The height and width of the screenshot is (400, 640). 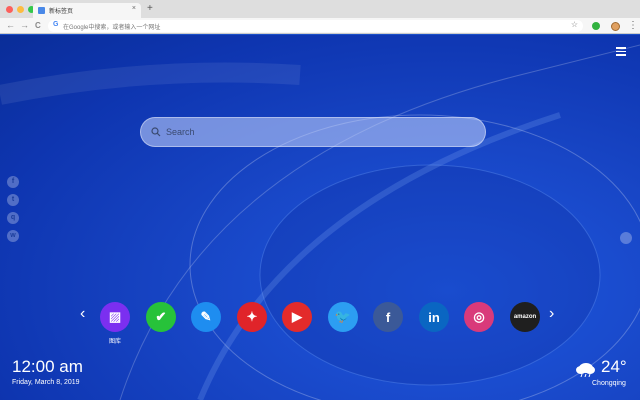 I want to click on gallery-icon: ▨, so click(x=115, y=316).